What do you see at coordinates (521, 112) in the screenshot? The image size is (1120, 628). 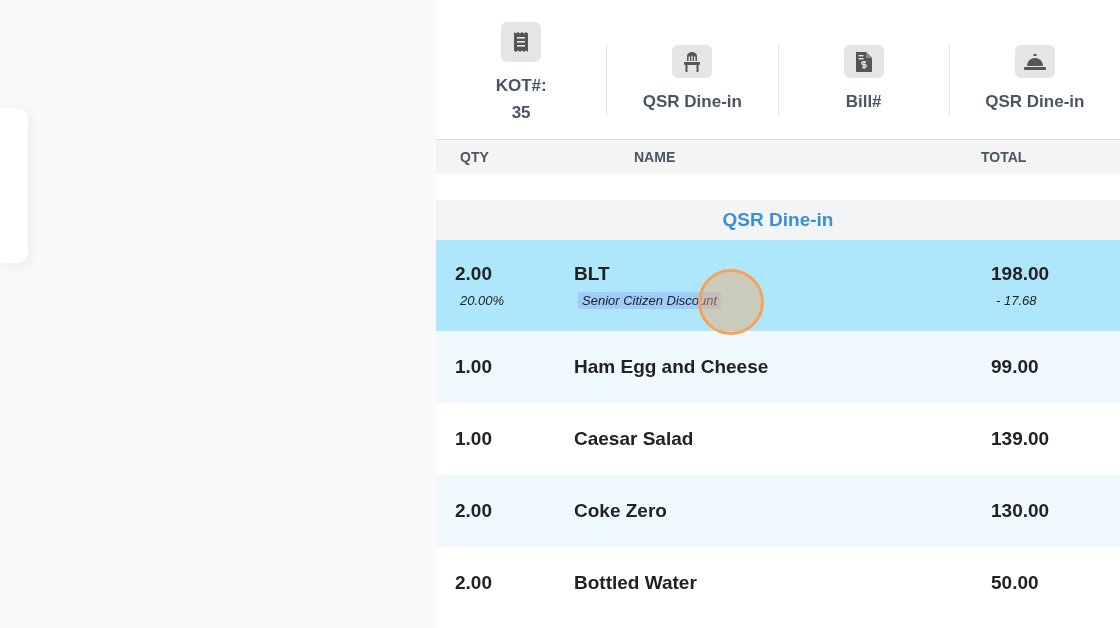 I see `tile-label: 35` at bounding box center [521, 112].